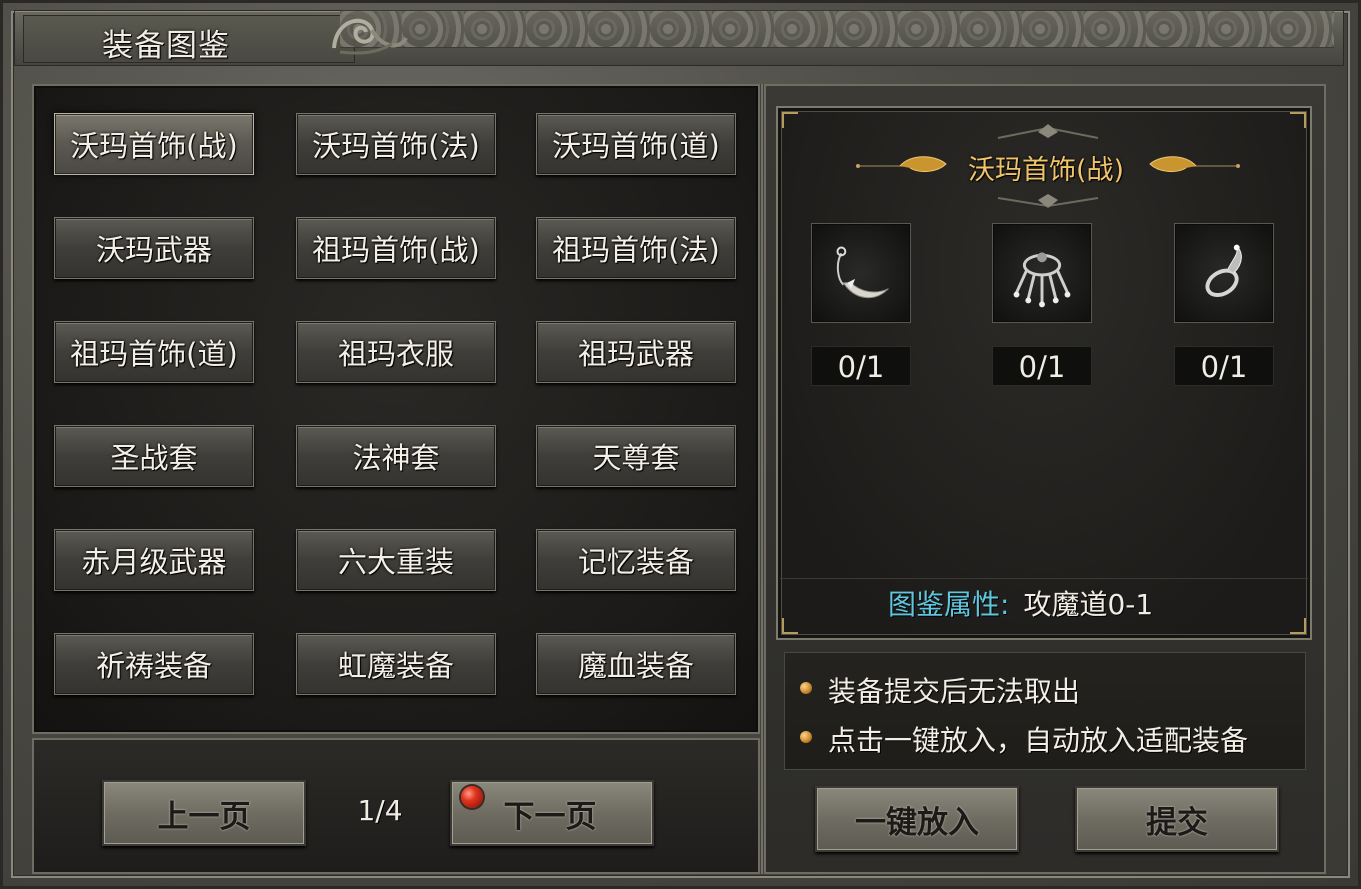  Describe the element at coordinates (154, 248) in the screenshot. I see `category-button: 沃玛武器` at that location.